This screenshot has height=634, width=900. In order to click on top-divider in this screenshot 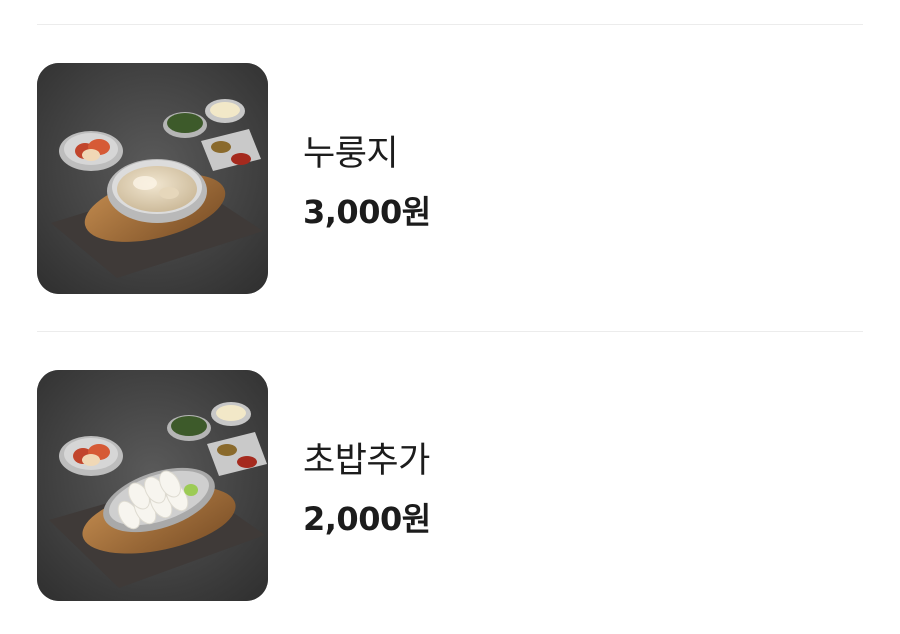, I will do `click(450, 24)`.